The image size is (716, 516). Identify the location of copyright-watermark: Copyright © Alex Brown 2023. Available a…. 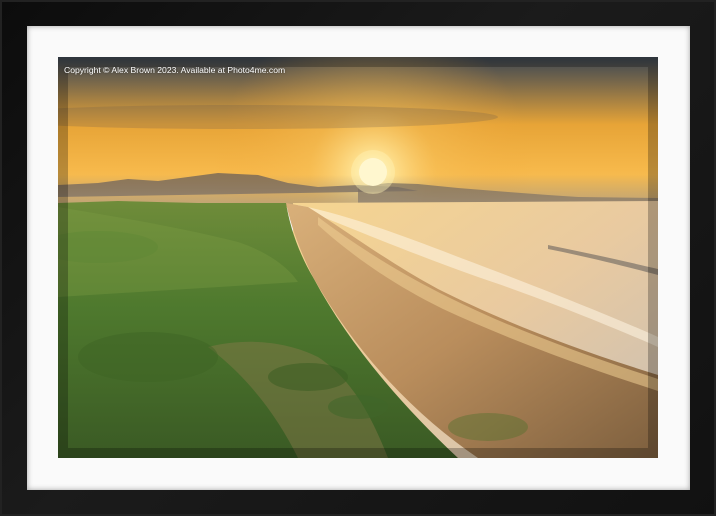
(175, 70).